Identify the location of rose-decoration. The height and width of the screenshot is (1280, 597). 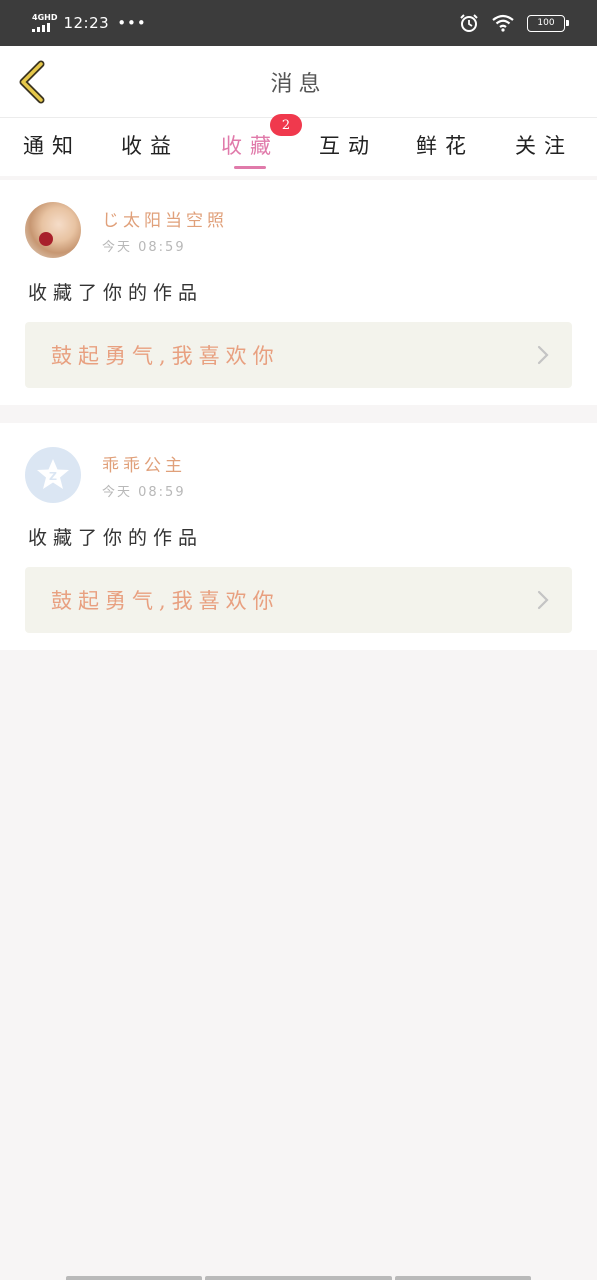
(46, 239).